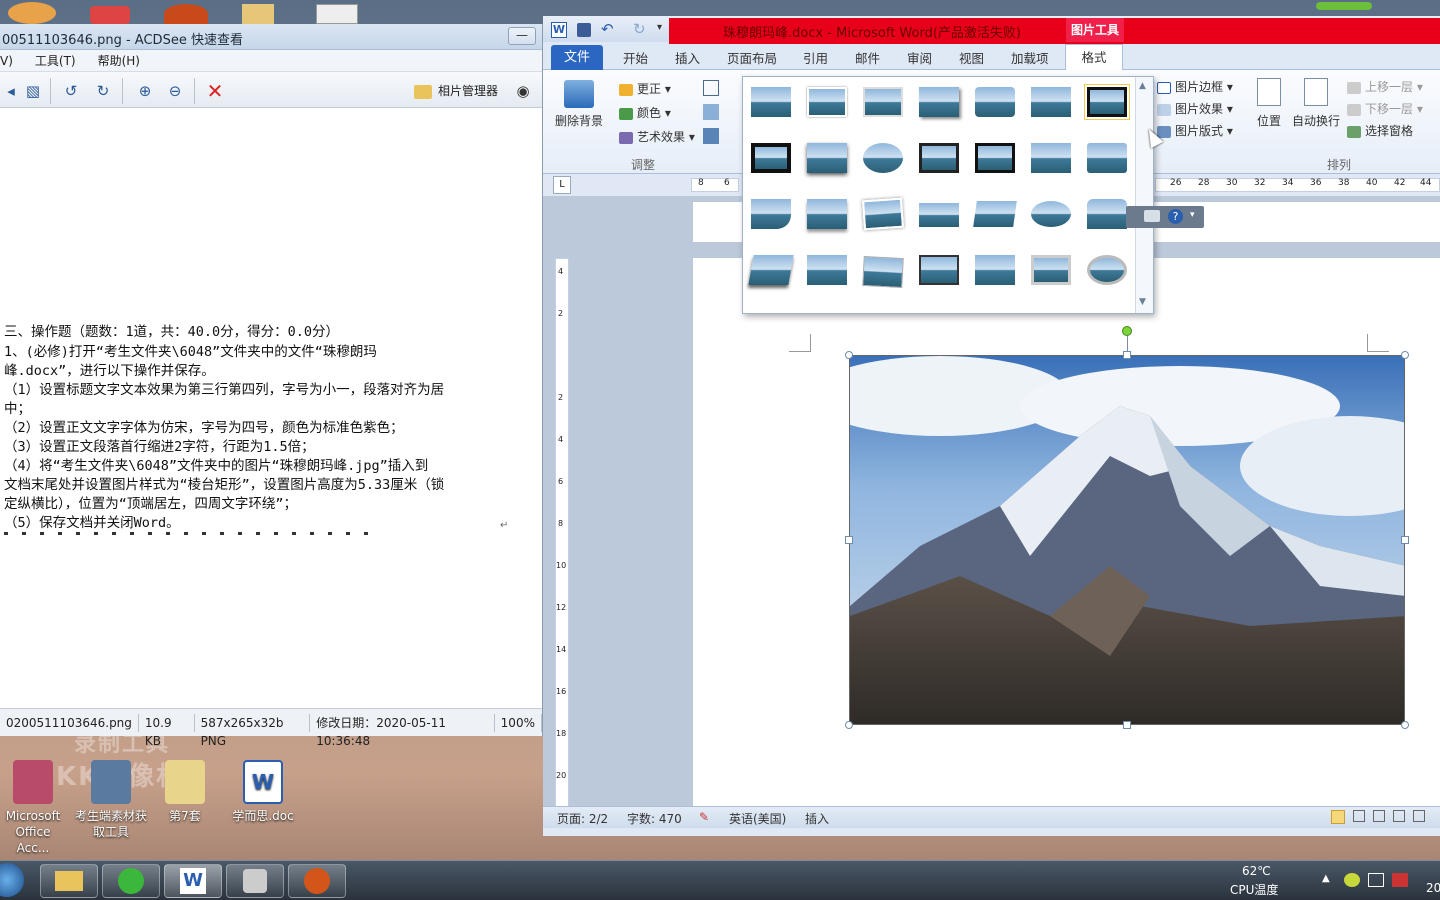 The width and height of the screenshot is (1440, 900). I want to click on resize-handle-s, so click(1127, 725).